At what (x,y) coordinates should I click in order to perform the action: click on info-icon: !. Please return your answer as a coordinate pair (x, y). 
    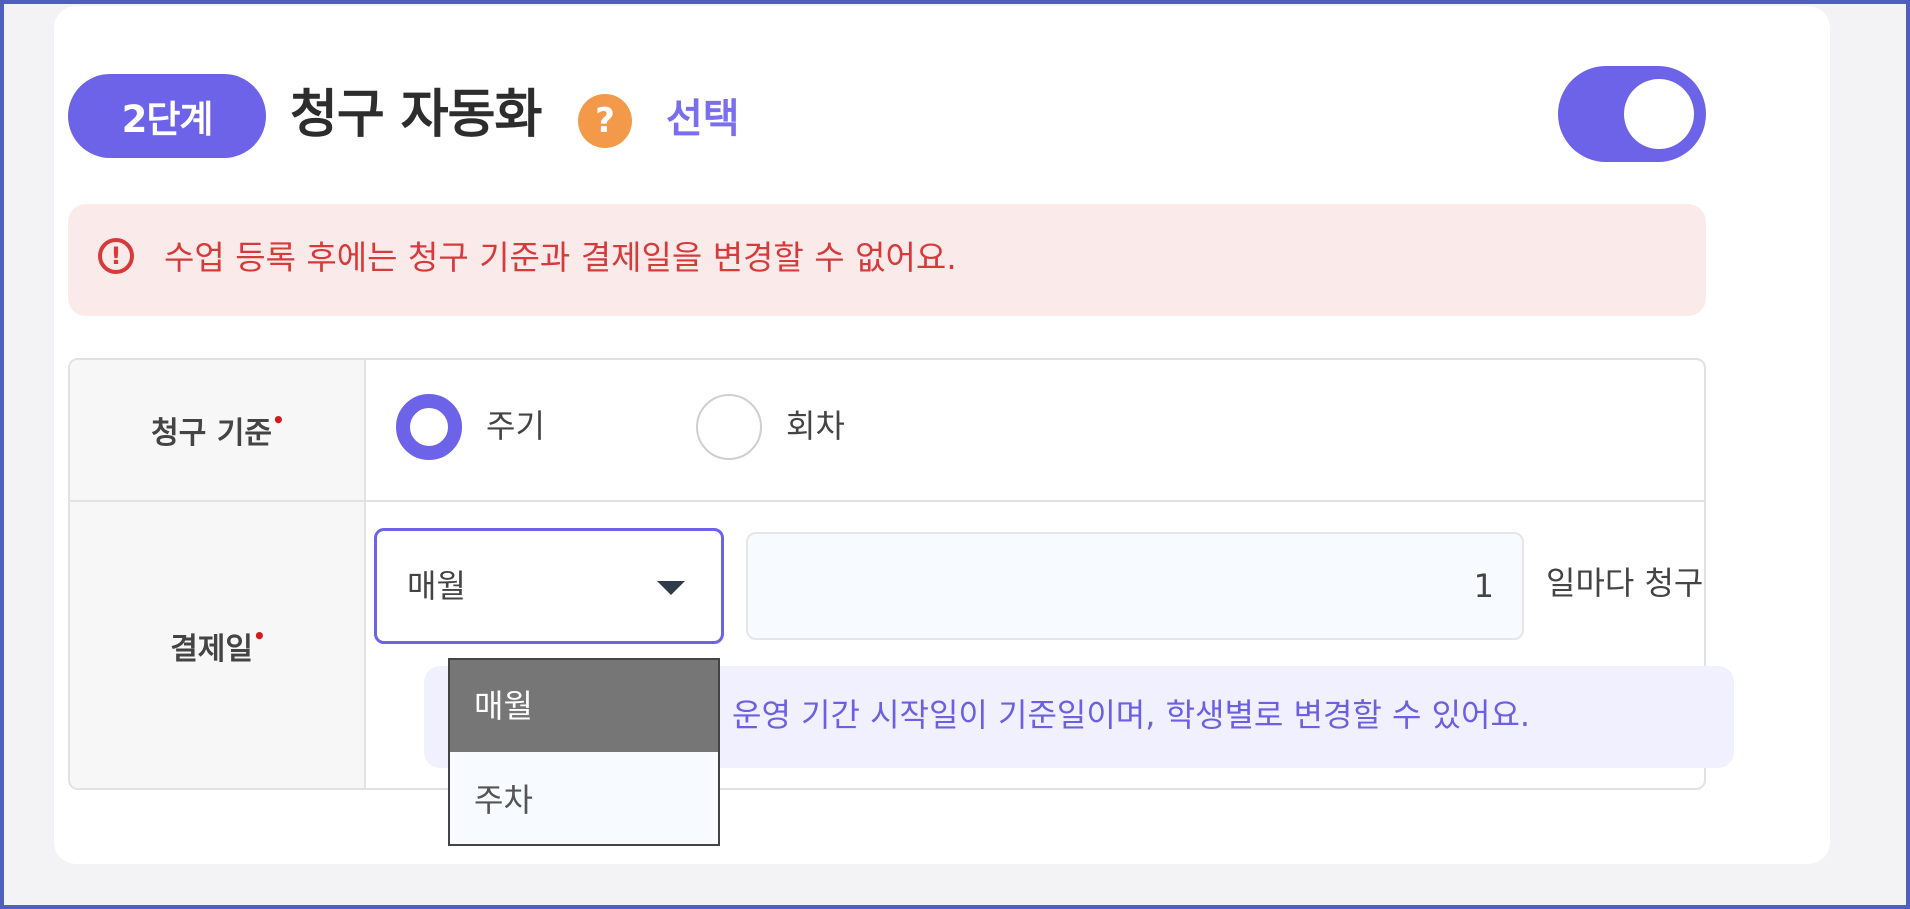
    Looking at the image, I should click on (116, 256).